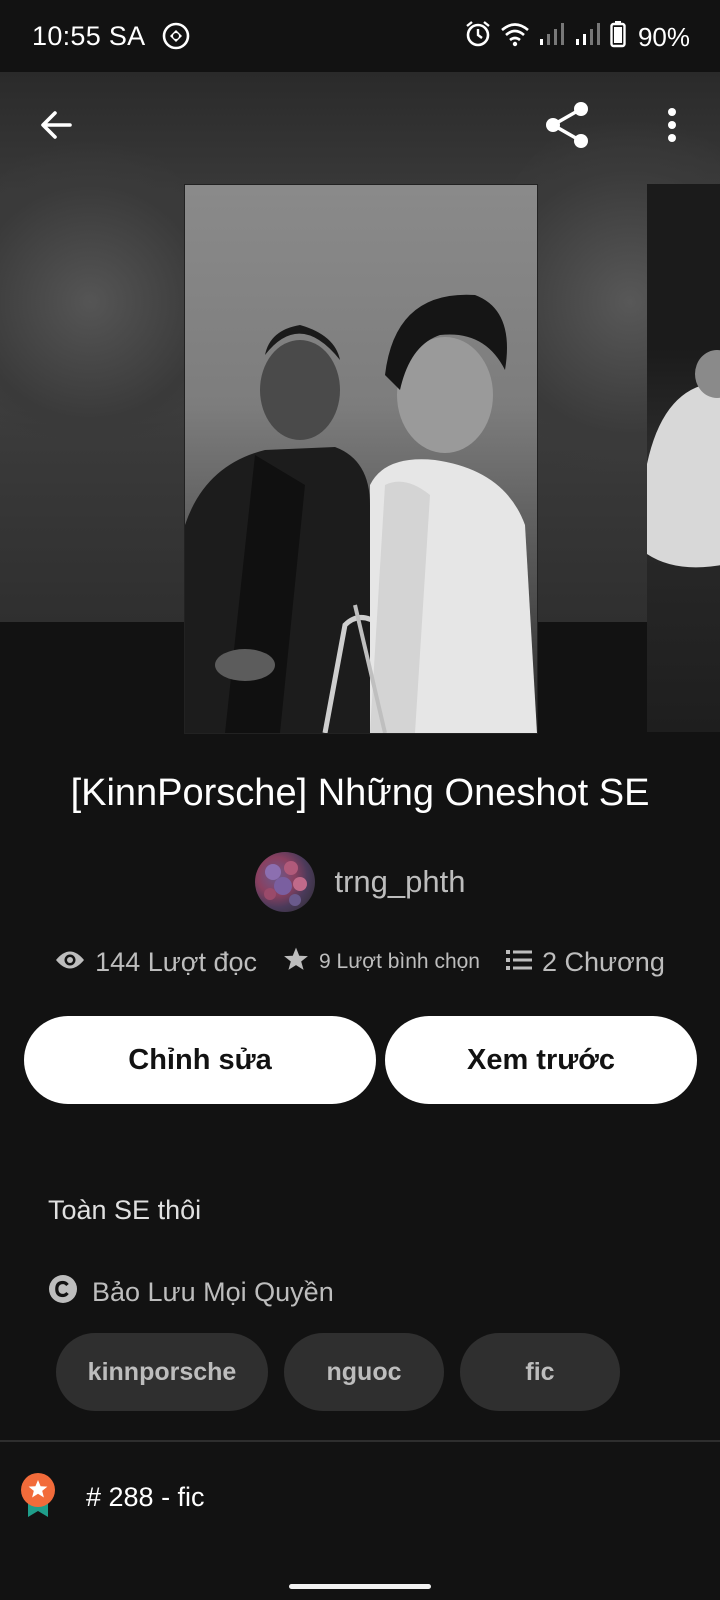 The image size is (720, 1600). What do you see at coordinates (683, 458) in the screenshot?
I see `next-story-cover` at bounding box center [683, 458].